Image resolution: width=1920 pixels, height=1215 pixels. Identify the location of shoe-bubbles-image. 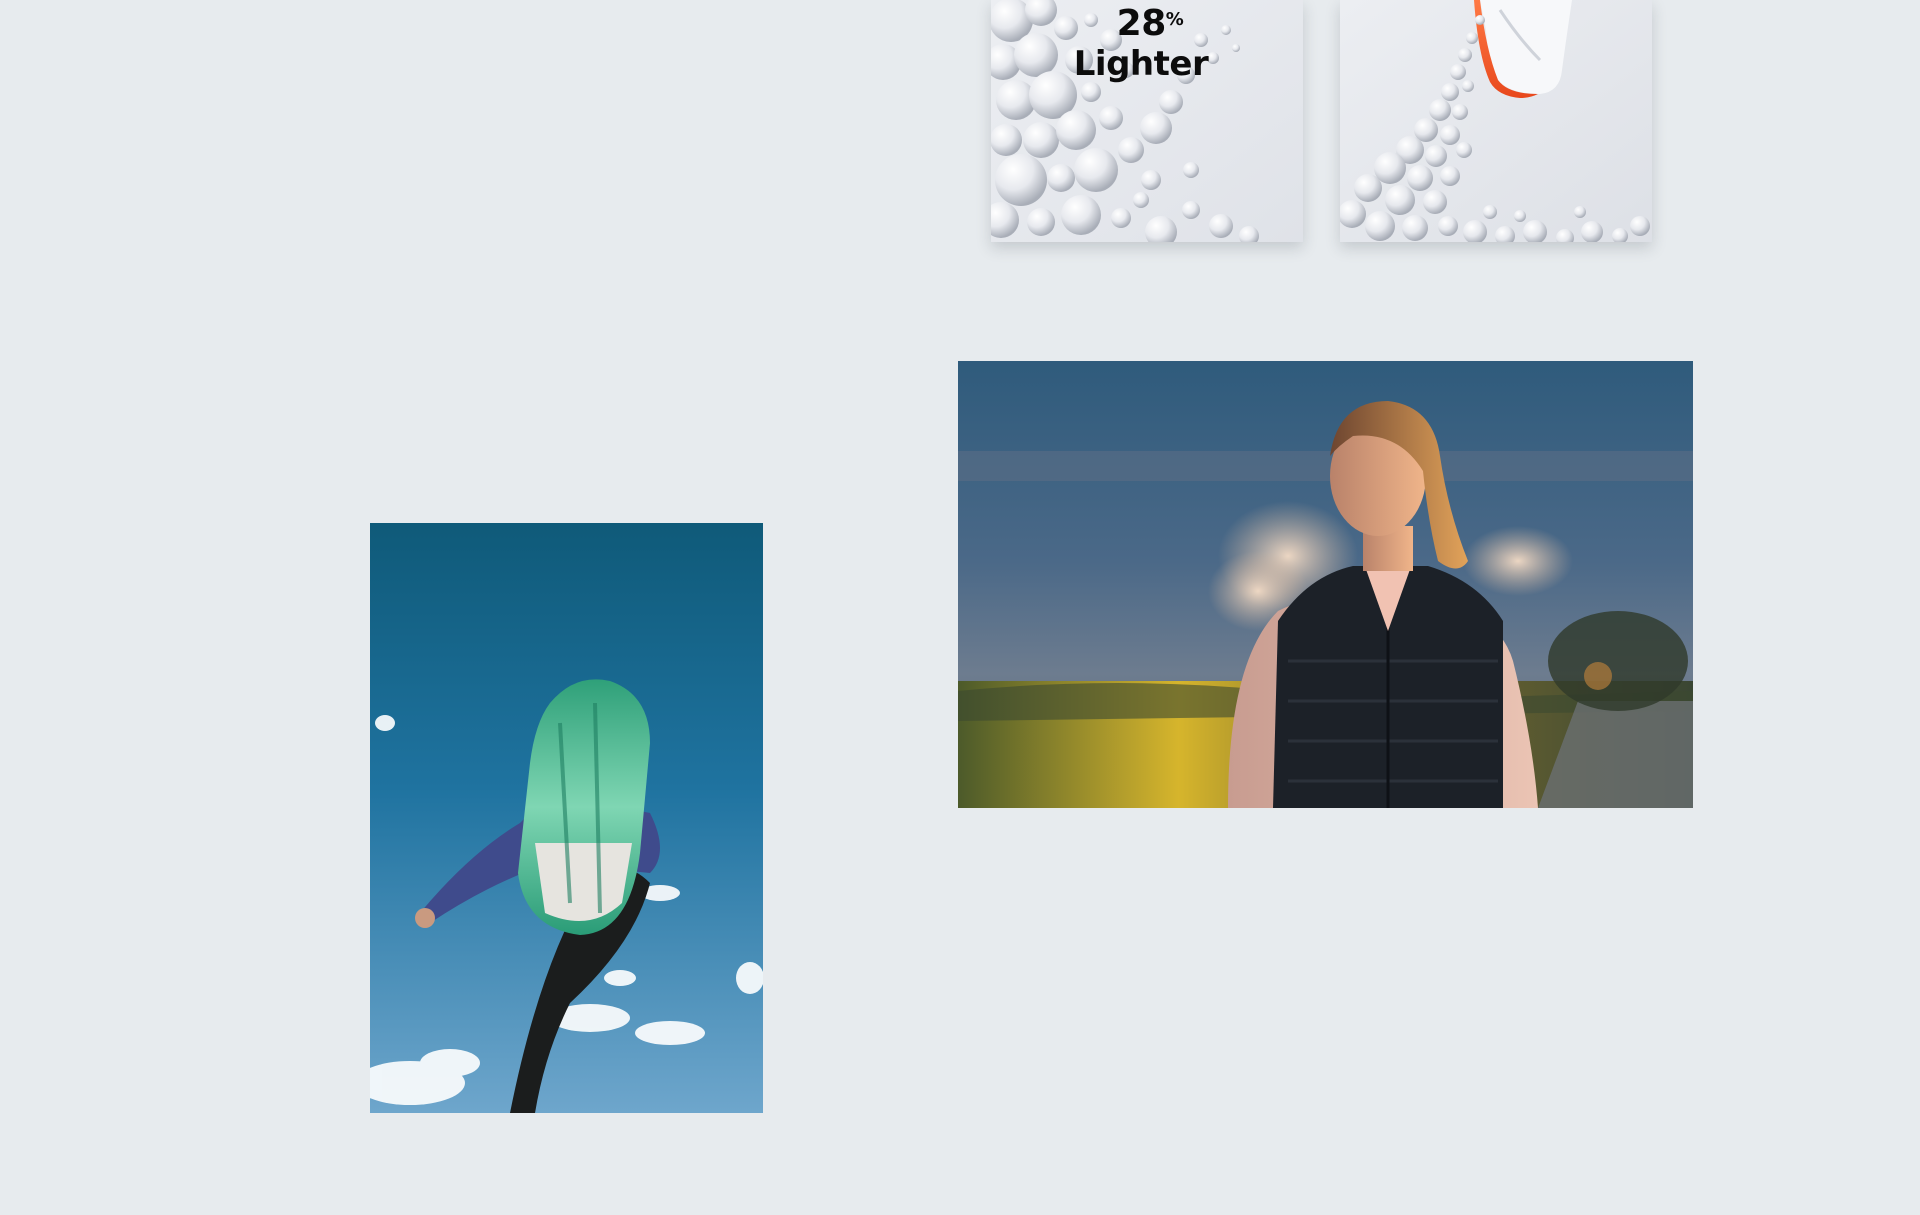
(1496, 121).